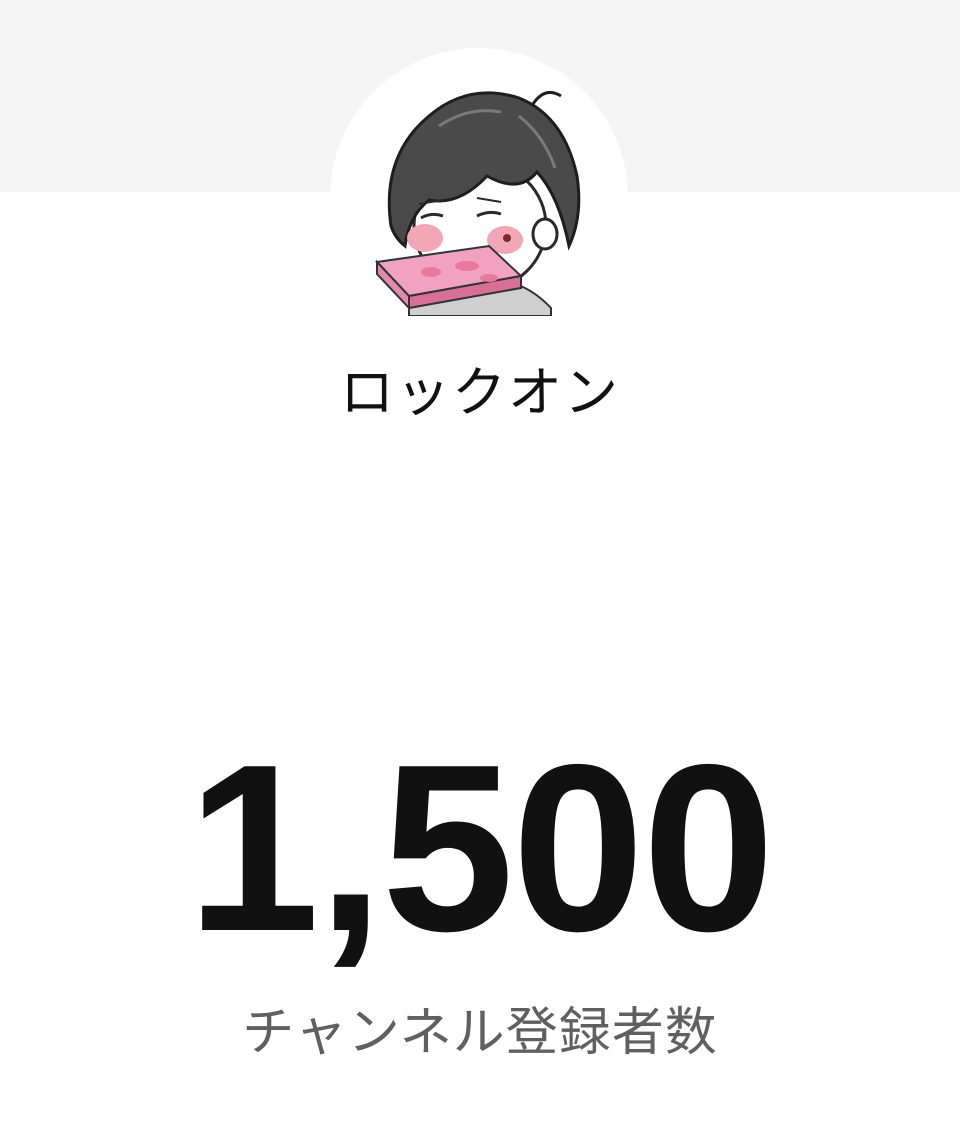  Describe the element at coordinates (480, 392) in the screenshot. I see `channel-name: ロックオン` at that location.